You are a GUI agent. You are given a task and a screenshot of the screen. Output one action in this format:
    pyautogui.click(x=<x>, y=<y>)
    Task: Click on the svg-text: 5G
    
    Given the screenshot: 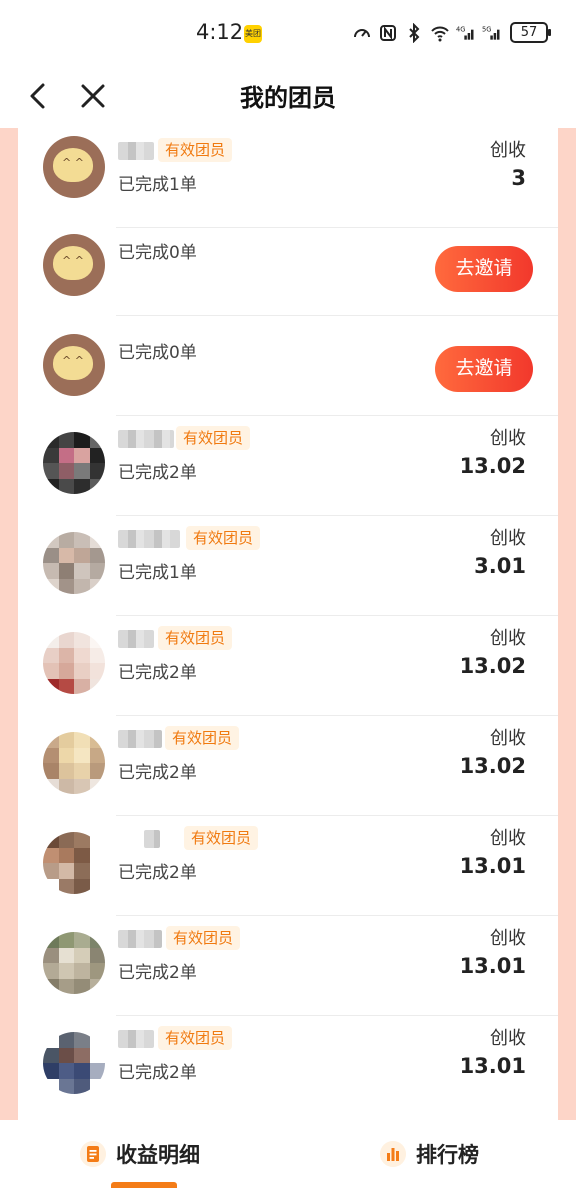 What is the action you would take?
    pyautogui.click(x=486, y=29)
    